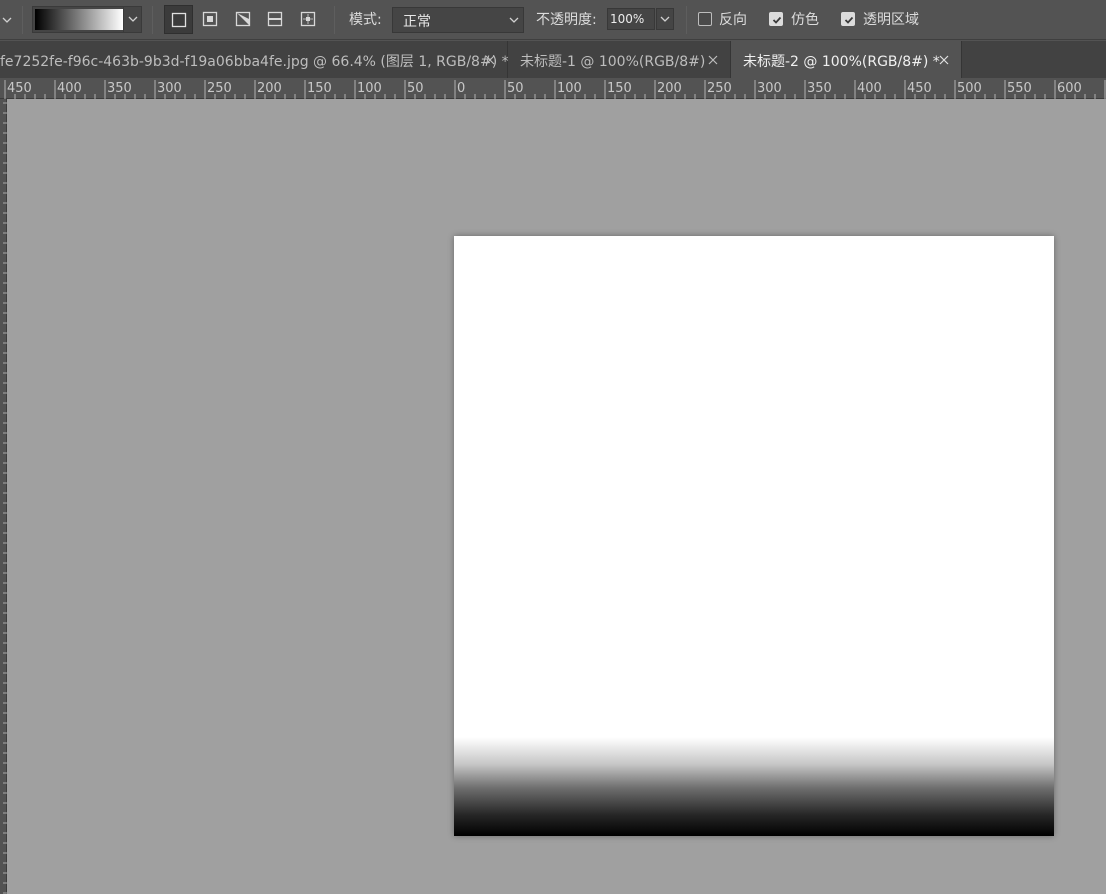 The image size is (1106, 894). Describe the element at coordinates (841, 62) in the screenshot. I see `tab-label: 未标题-2 @ 100%(RGB/8#) *` at that location.